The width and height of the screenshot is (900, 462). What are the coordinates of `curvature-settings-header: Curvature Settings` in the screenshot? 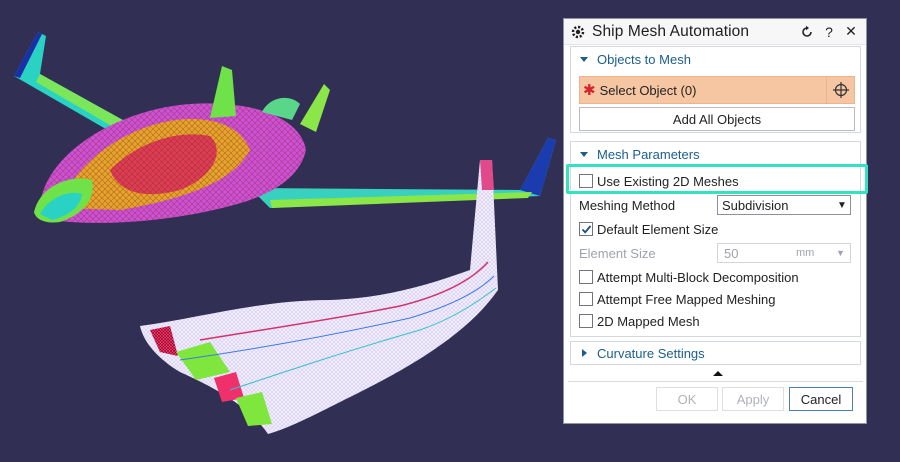 It's located at (715, 353).